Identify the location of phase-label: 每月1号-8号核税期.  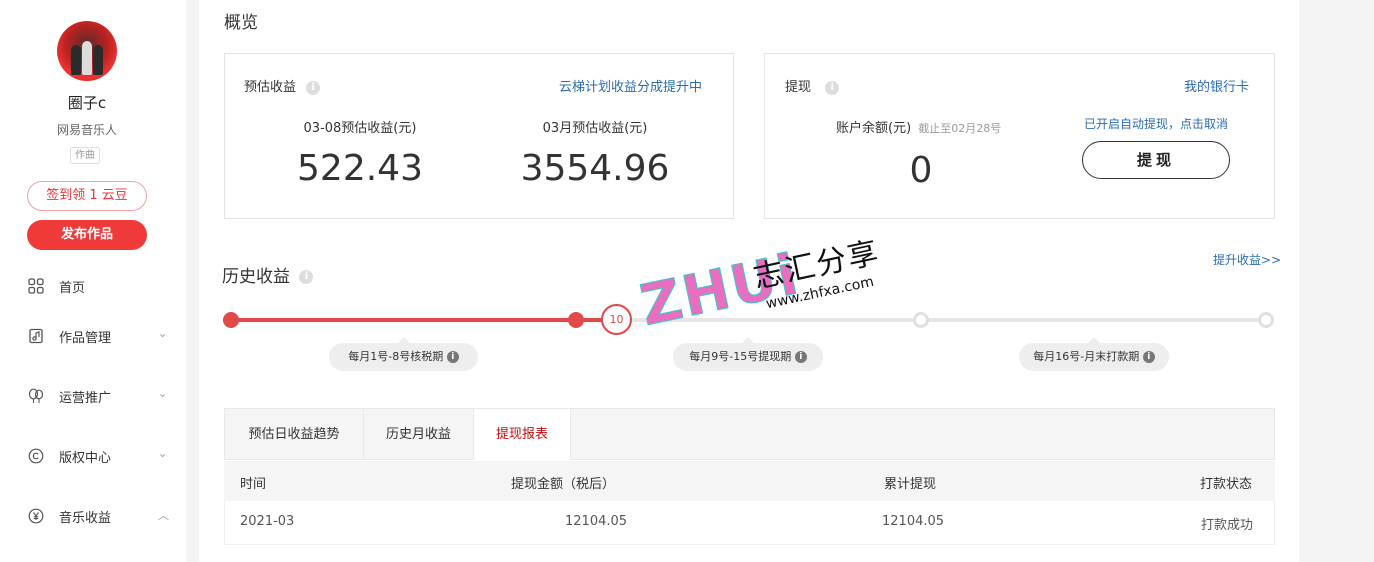
(396, 356).